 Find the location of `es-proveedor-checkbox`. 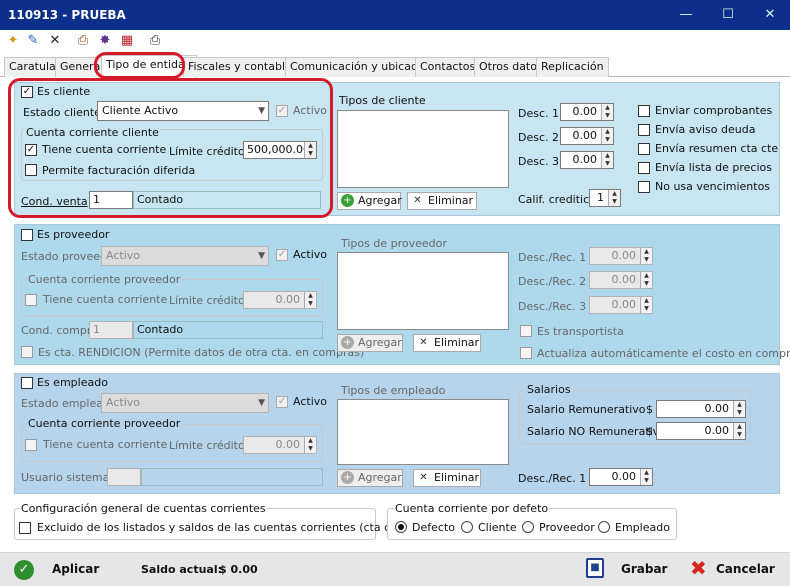

es-proveedor-checkbox is located at coordinates (27, 235).